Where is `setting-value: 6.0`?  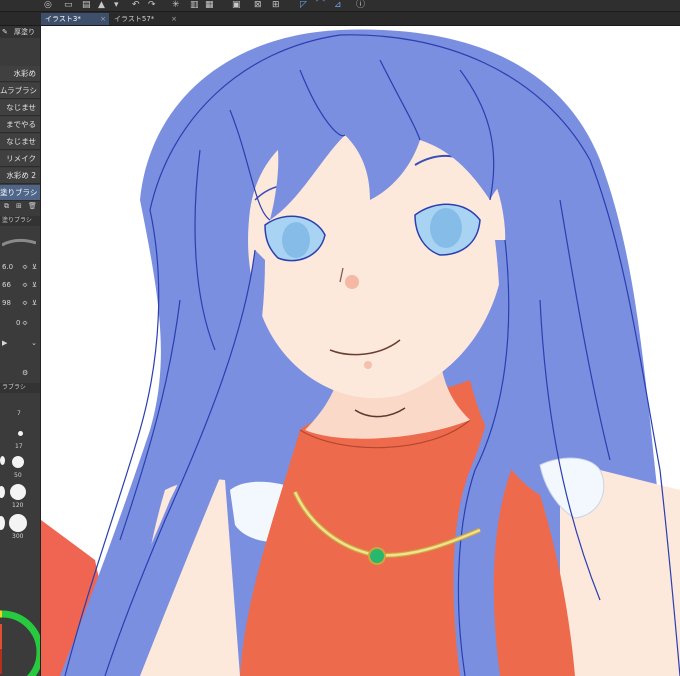
setting-value: 6.0 is located at coordinates (8, 267).